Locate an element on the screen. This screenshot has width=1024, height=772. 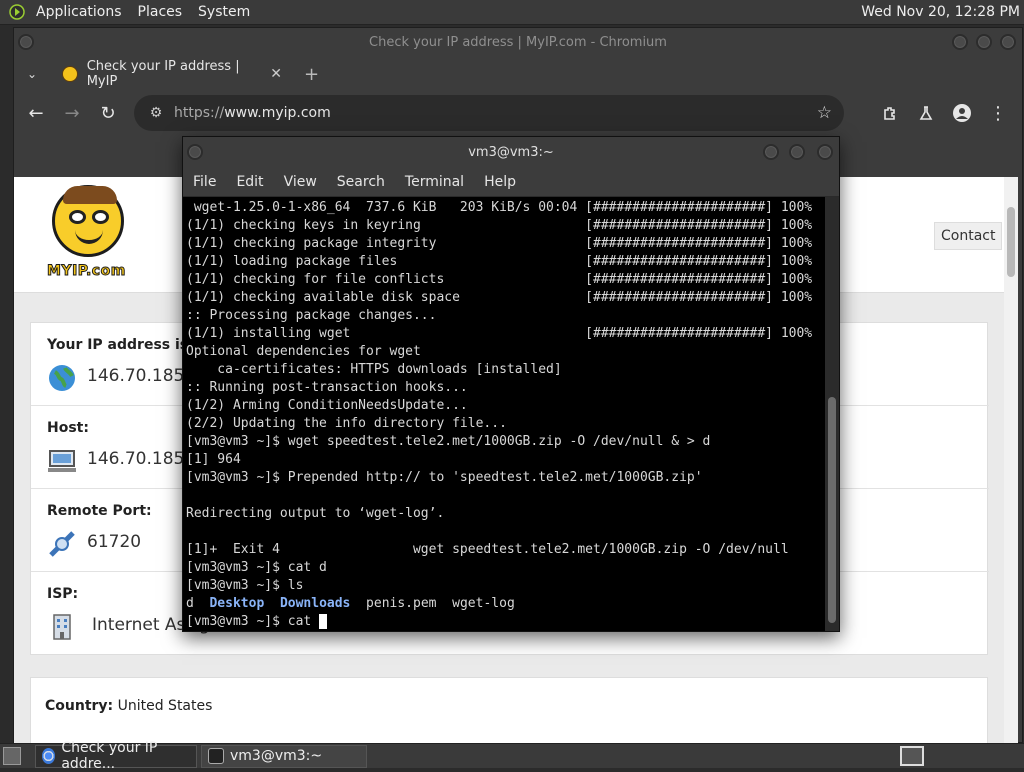
tab-close-icon: ✕ is located at coordinates (276, 74).